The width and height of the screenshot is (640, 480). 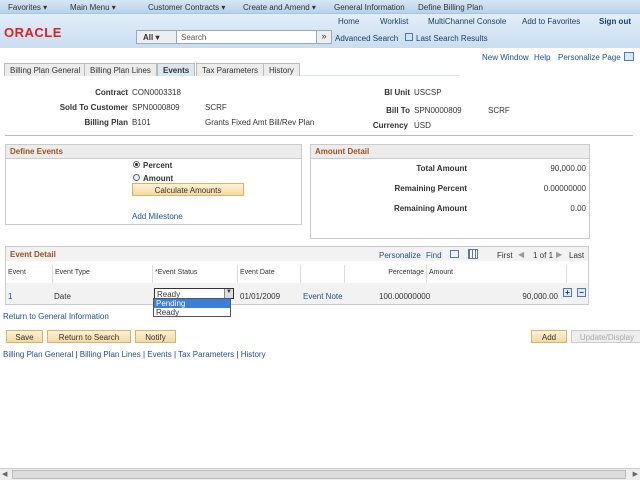 I want to click on tab-history: History, so click(x=281, y=69).